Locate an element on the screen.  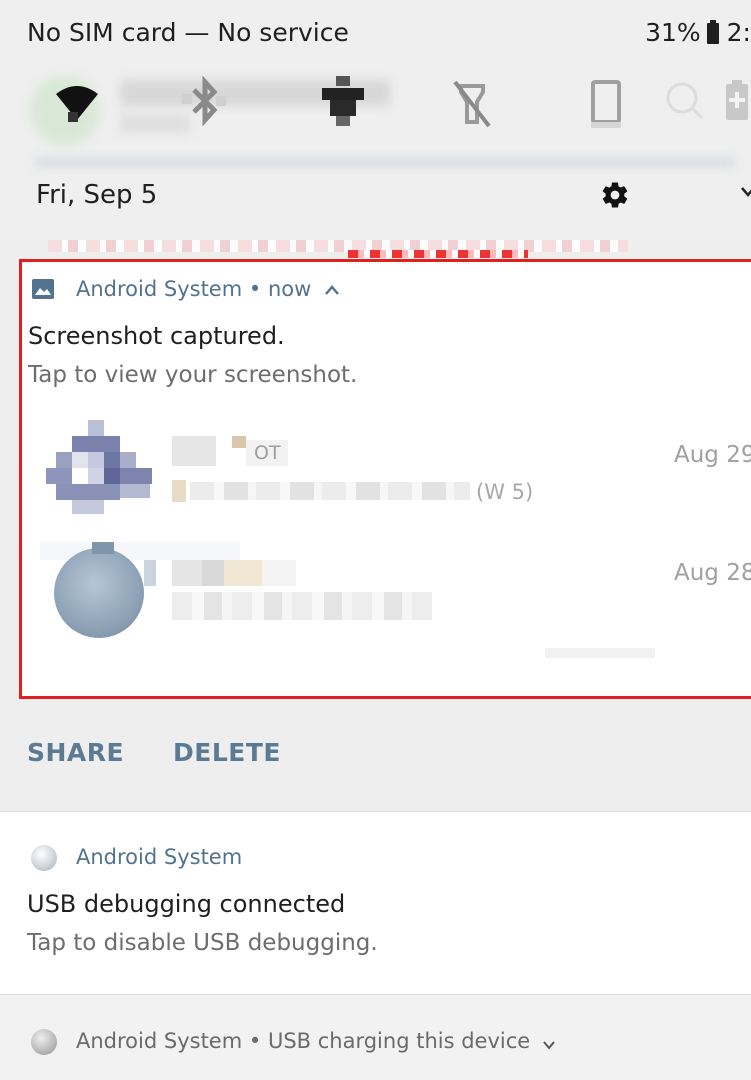
usb-charging-app-name: Android System is located at coordinates (159, 1041).